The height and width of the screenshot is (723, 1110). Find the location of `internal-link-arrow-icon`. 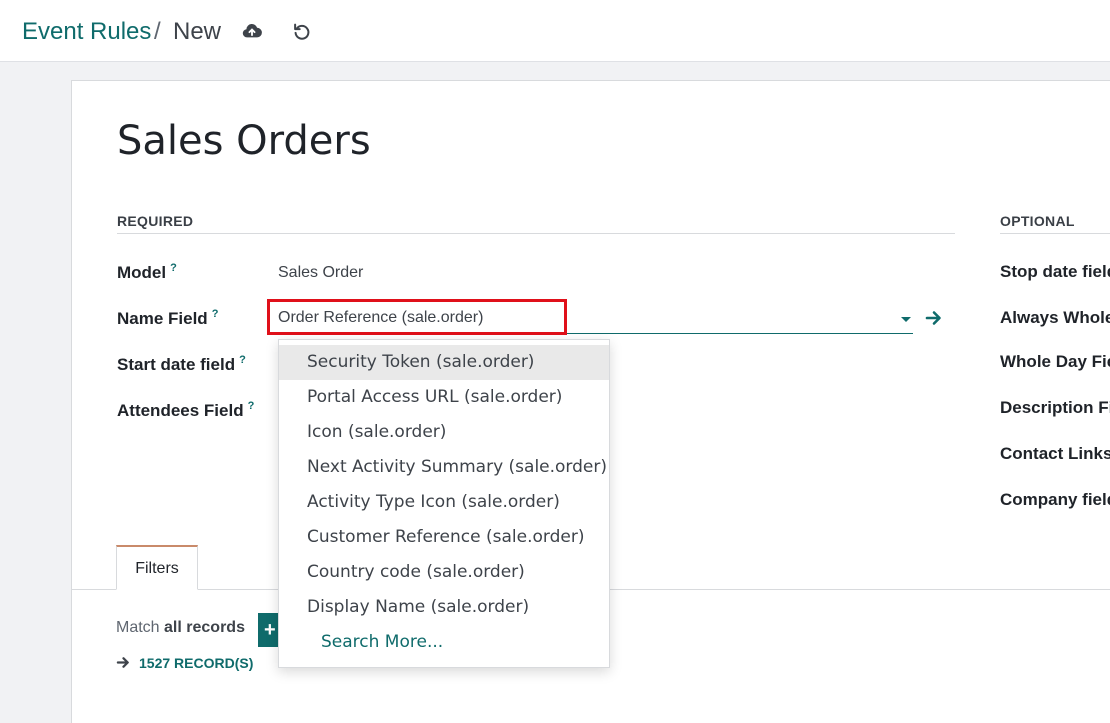

internal-link-arrow-icon is located at coordinates (934, 318).